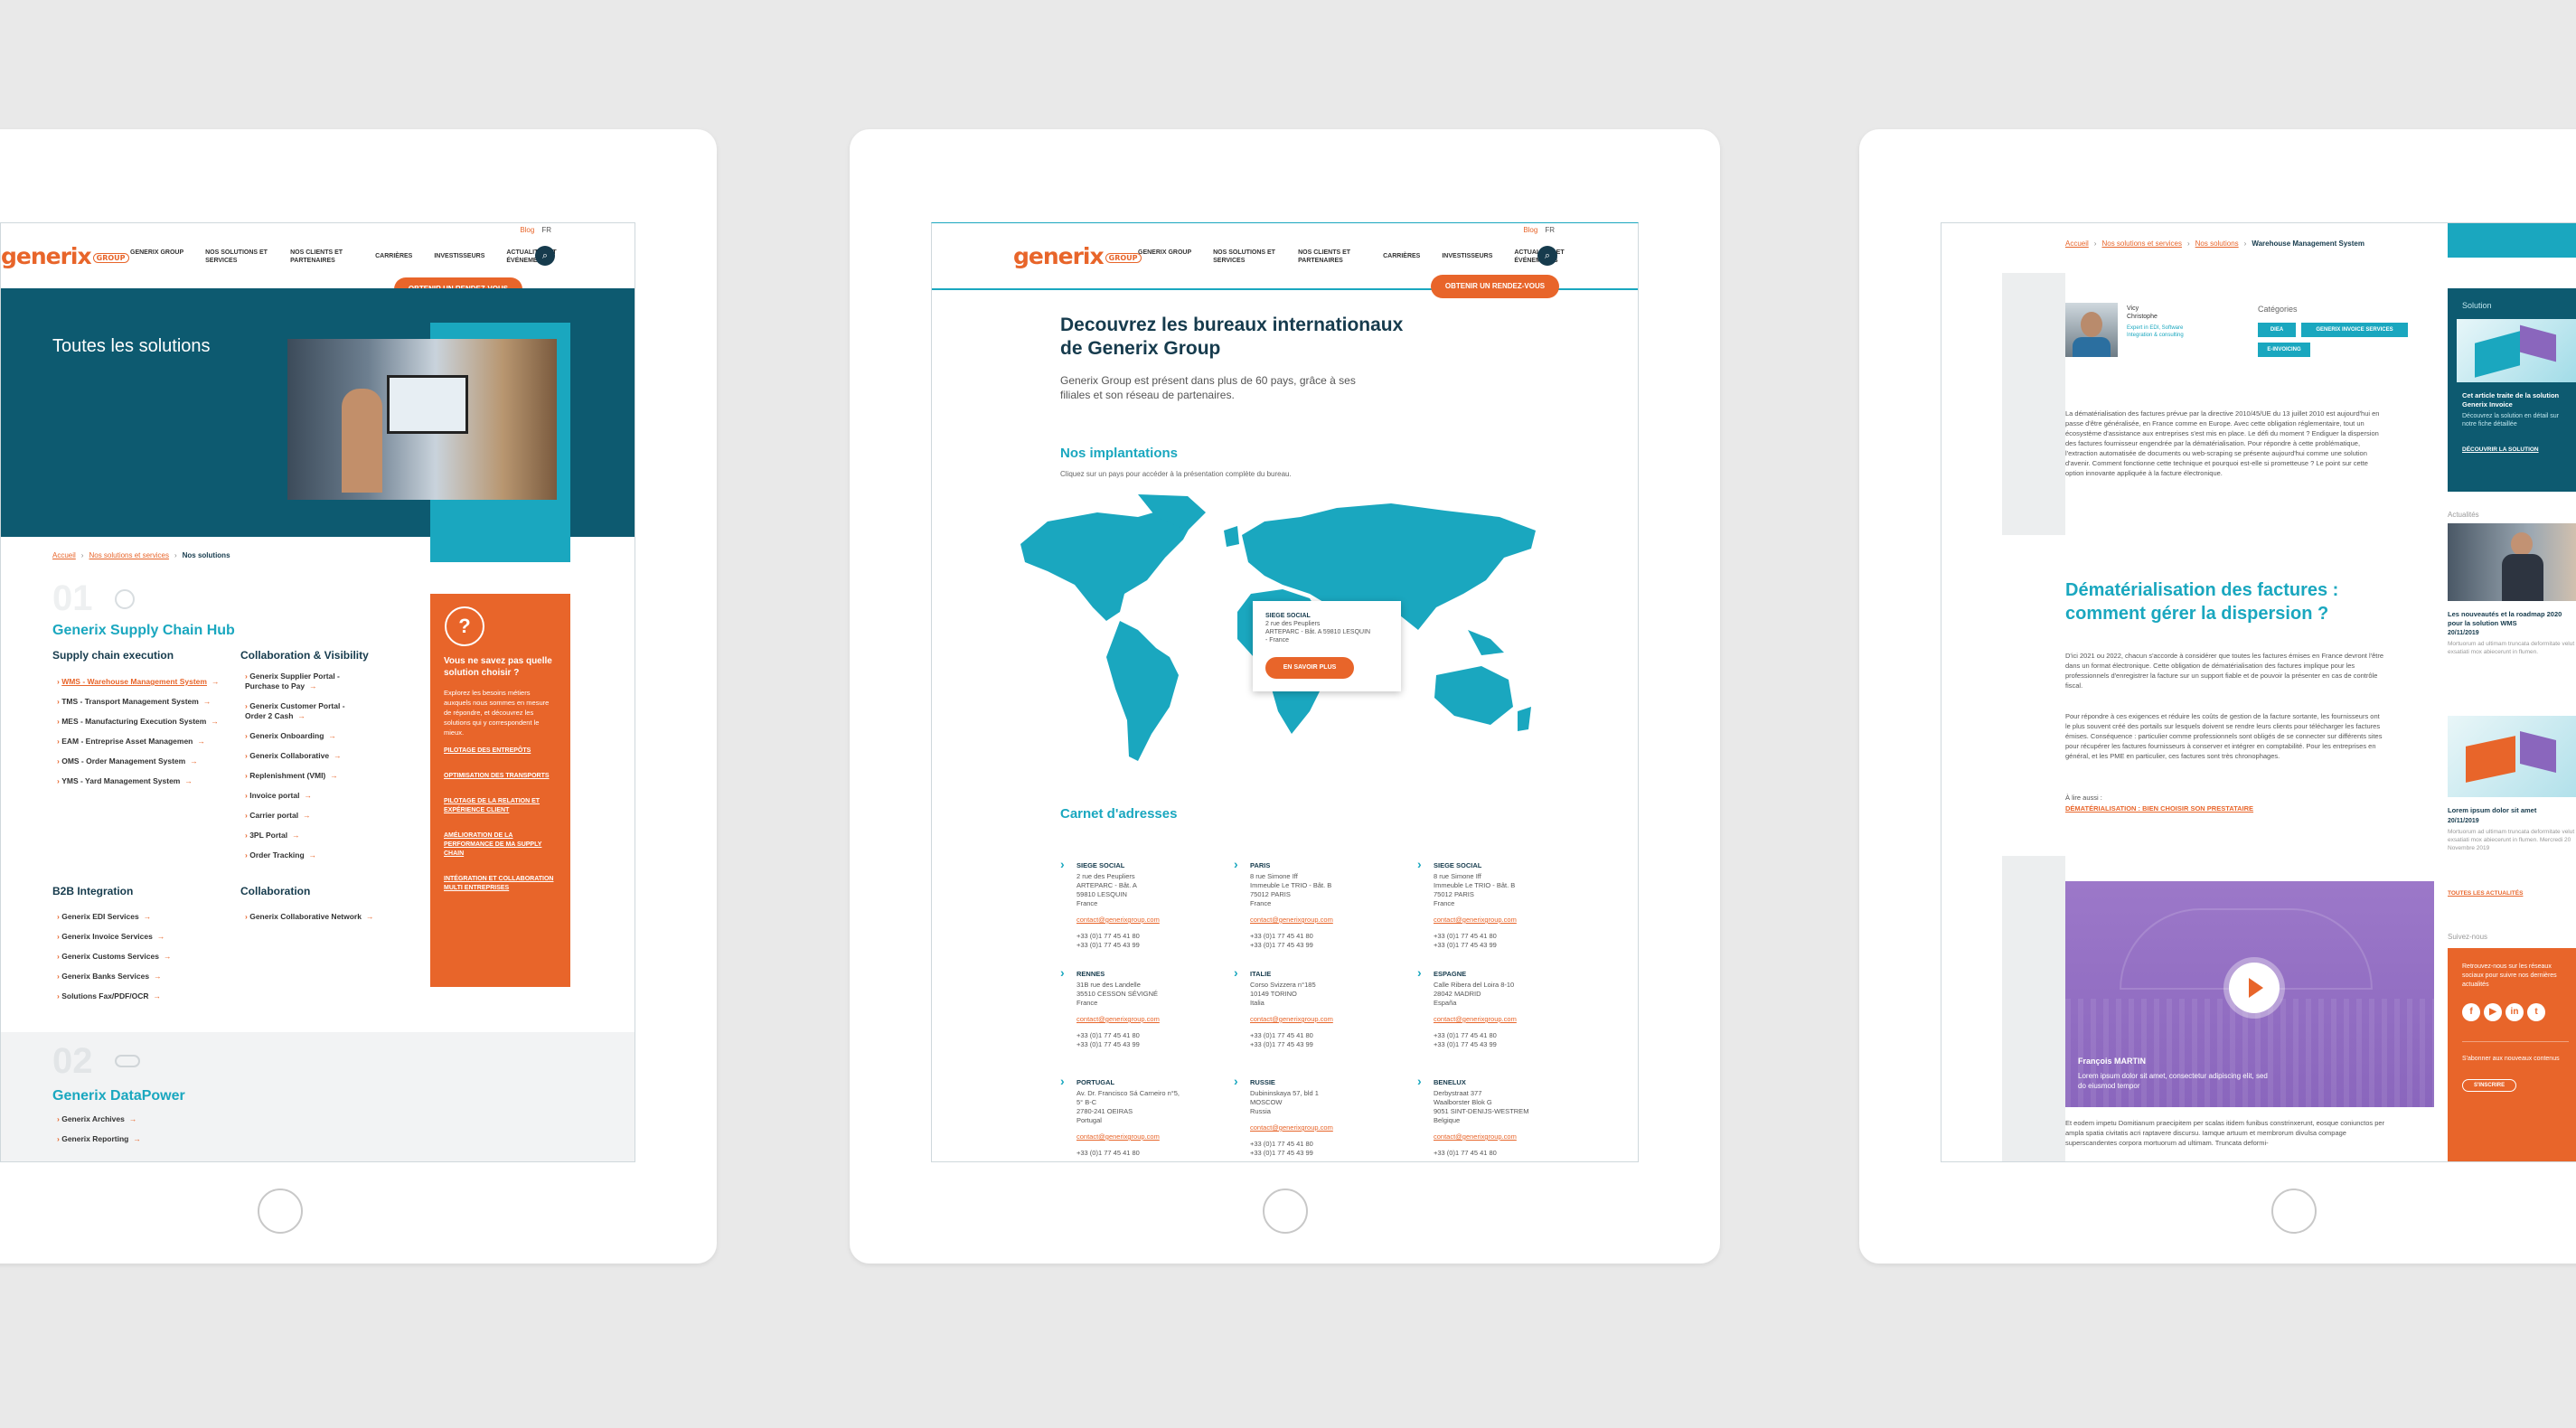  Describe the element at coordinates (500, 752) in the screenshot. I see `help-link: PILOTAGE DES ENTREPÔTS` at that location.